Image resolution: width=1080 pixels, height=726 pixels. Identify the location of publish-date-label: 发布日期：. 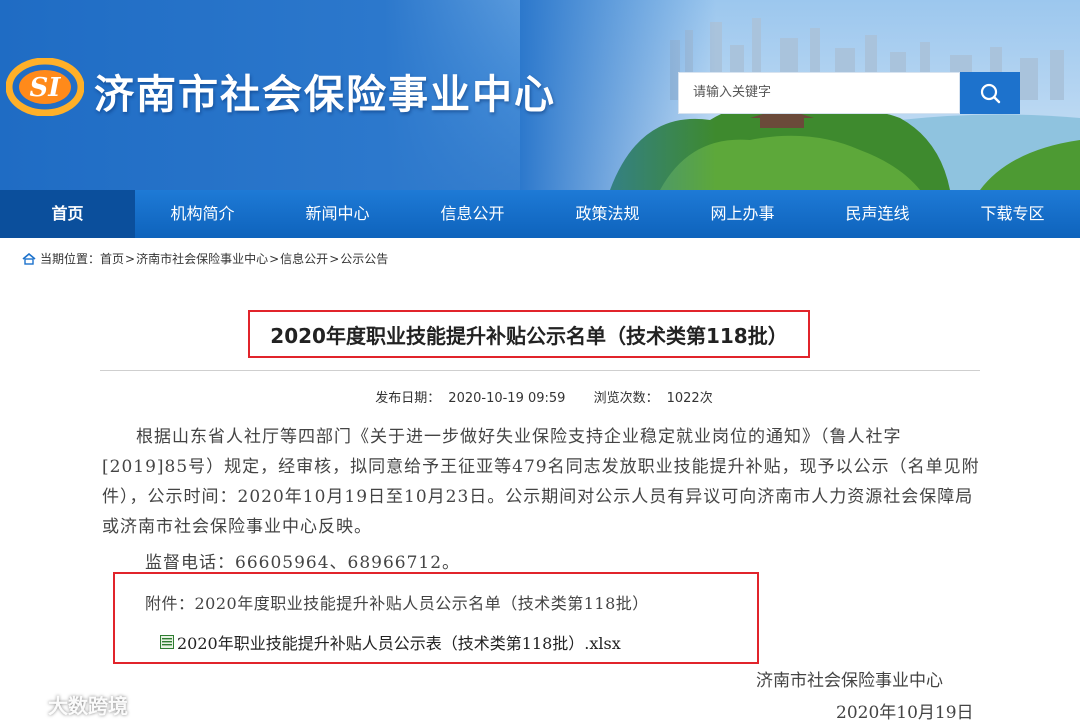
(408, 398).